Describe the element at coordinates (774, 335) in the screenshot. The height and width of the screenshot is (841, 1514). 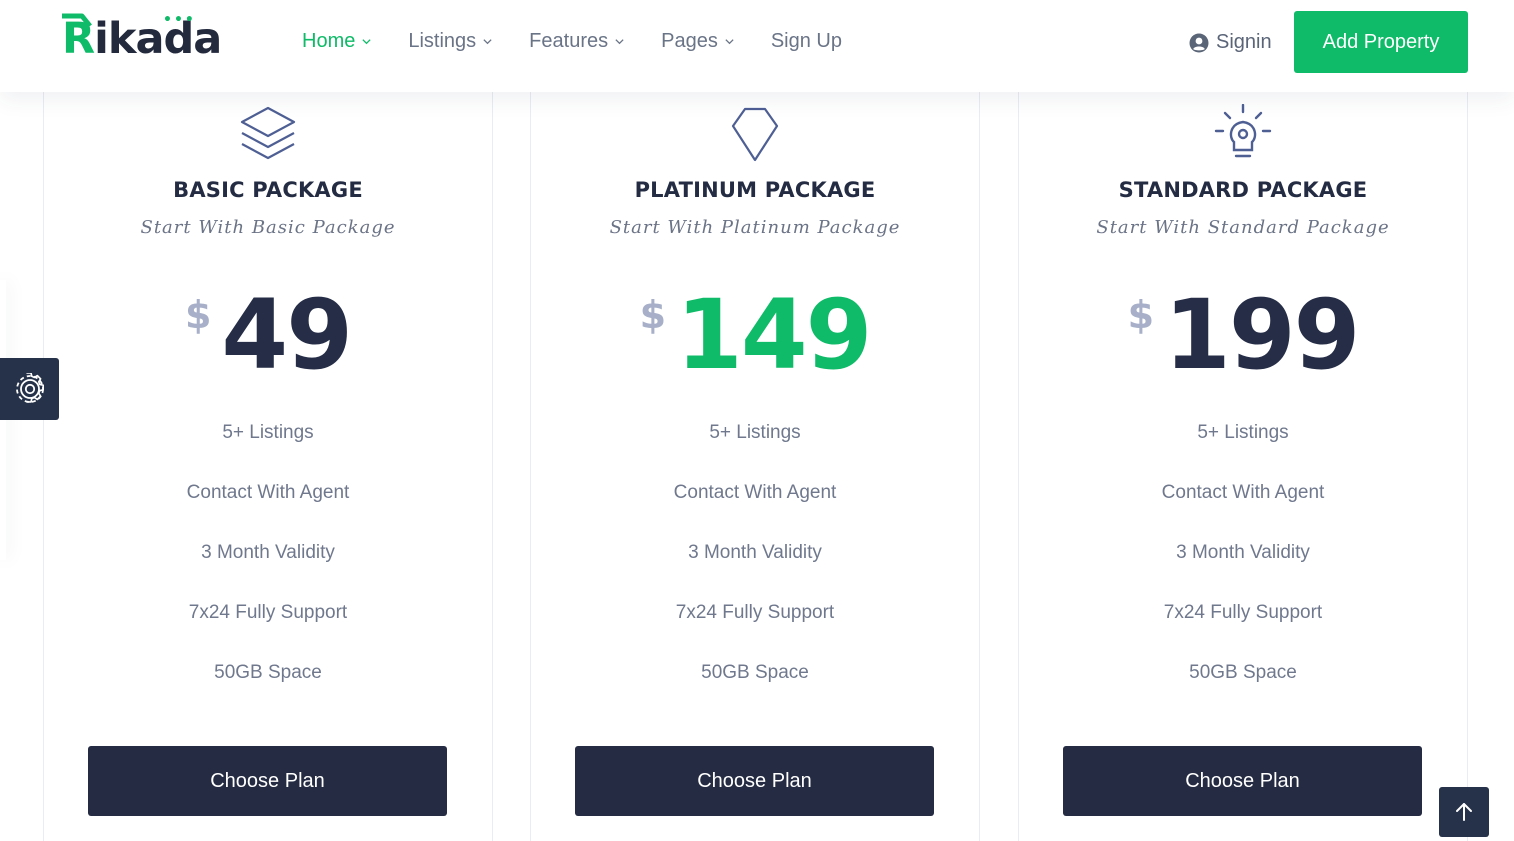
I see `price-amount: 149` at that location.